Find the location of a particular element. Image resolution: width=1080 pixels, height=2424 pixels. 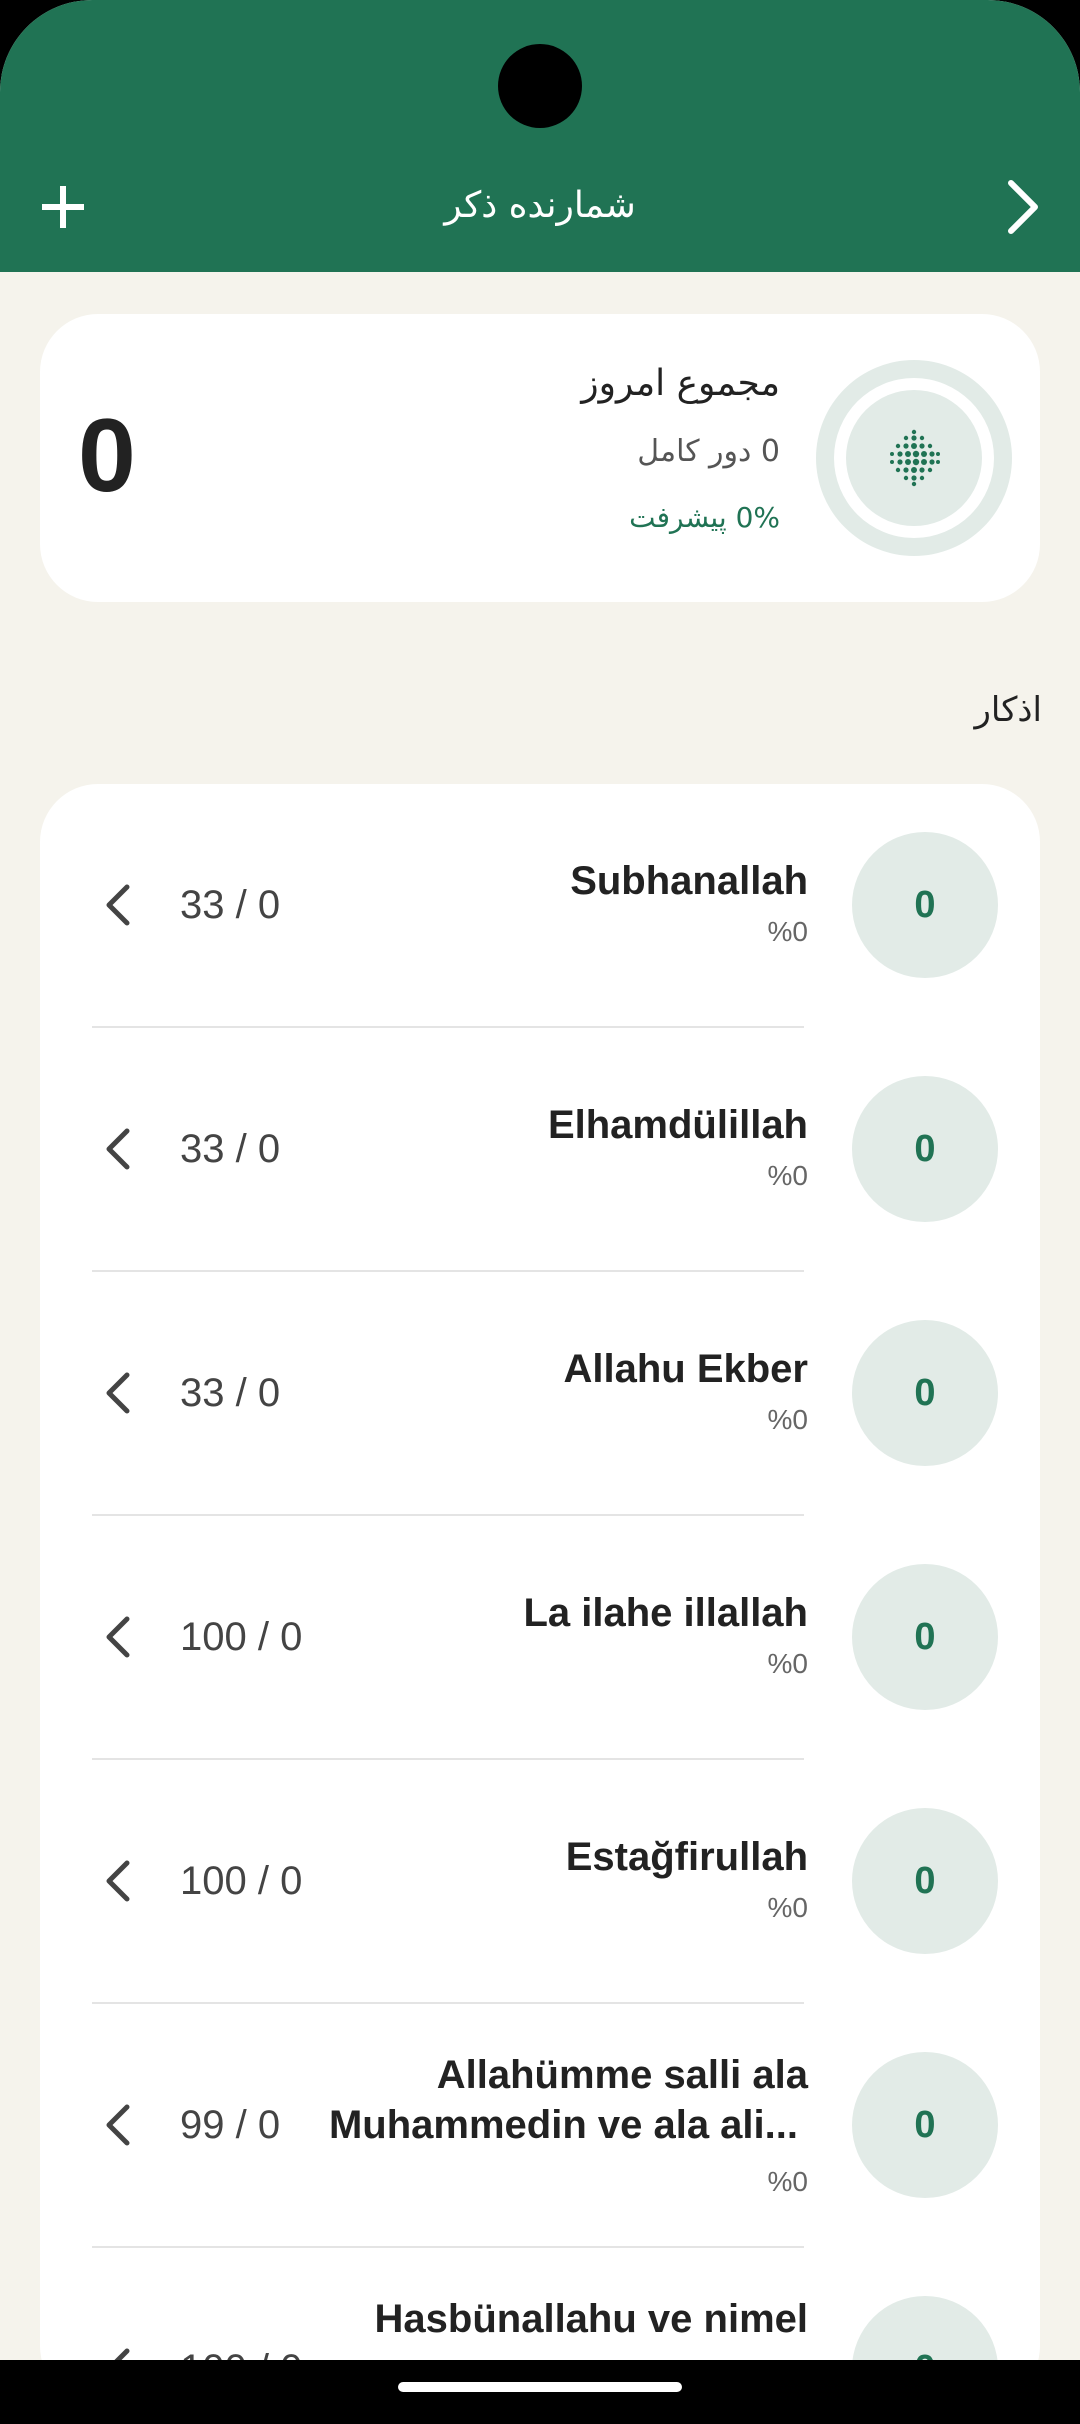

plus-icon is located at coordinates (63, 207).